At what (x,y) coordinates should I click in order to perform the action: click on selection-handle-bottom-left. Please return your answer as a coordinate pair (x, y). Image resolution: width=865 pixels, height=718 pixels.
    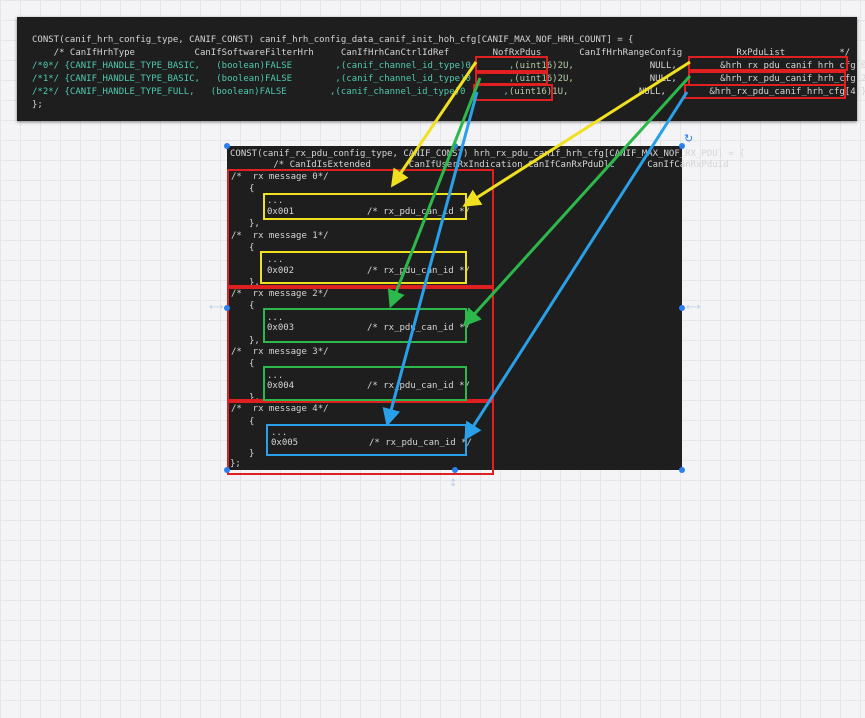
    Looking at the image, I should click on (227, 470).